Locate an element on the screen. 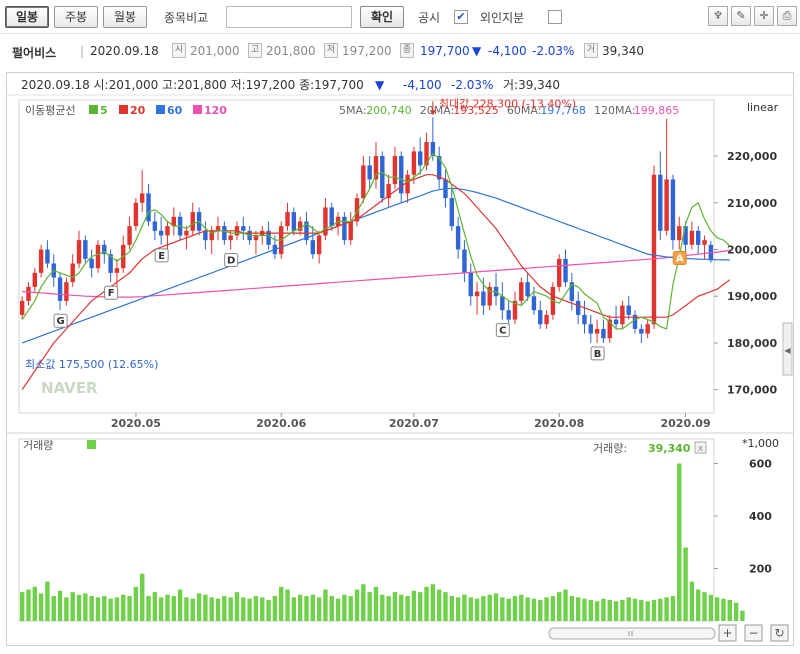  volume-close-glyph: x is located at coordinates (701, 449).